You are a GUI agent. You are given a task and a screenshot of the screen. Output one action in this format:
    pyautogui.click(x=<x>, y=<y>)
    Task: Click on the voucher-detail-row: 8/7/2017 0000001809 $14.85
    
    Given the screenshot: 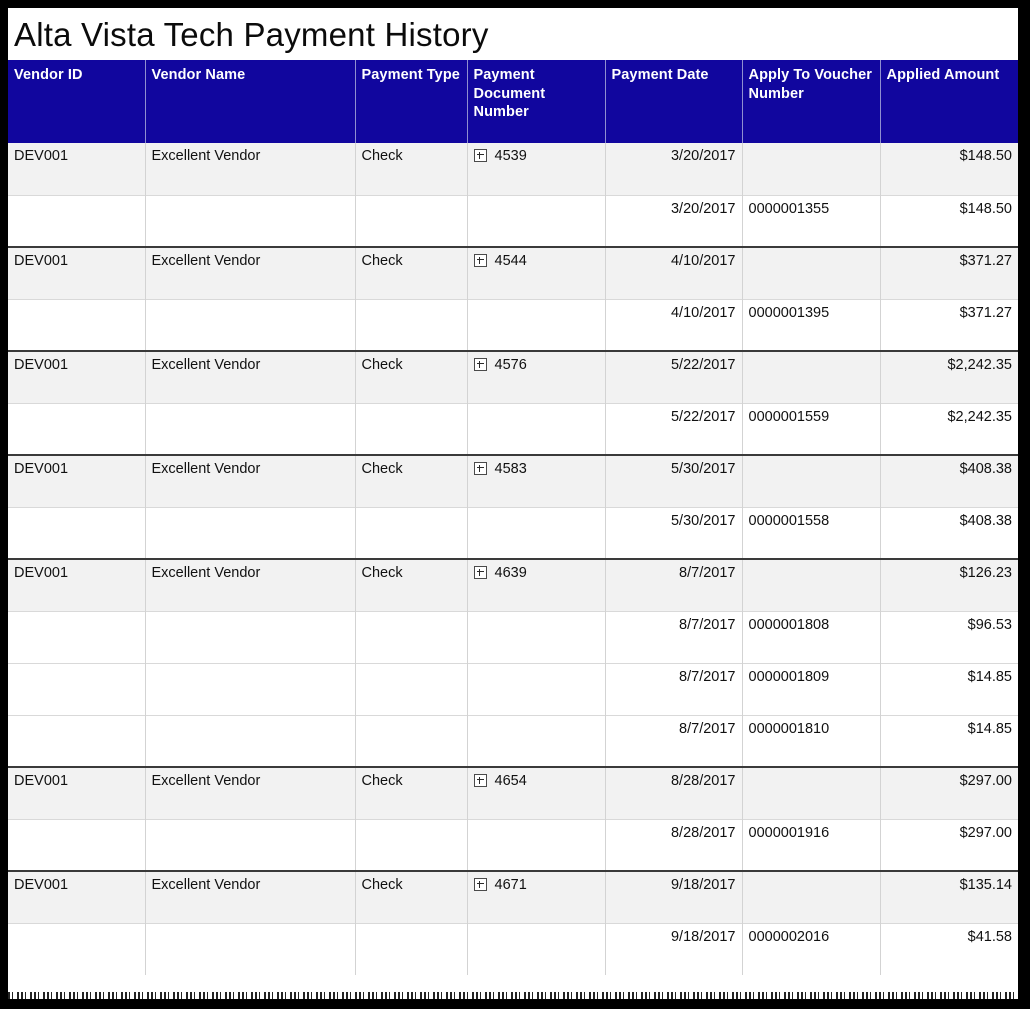 What is the action you would take?
    pyautogui.click(x=513, y=688)
    